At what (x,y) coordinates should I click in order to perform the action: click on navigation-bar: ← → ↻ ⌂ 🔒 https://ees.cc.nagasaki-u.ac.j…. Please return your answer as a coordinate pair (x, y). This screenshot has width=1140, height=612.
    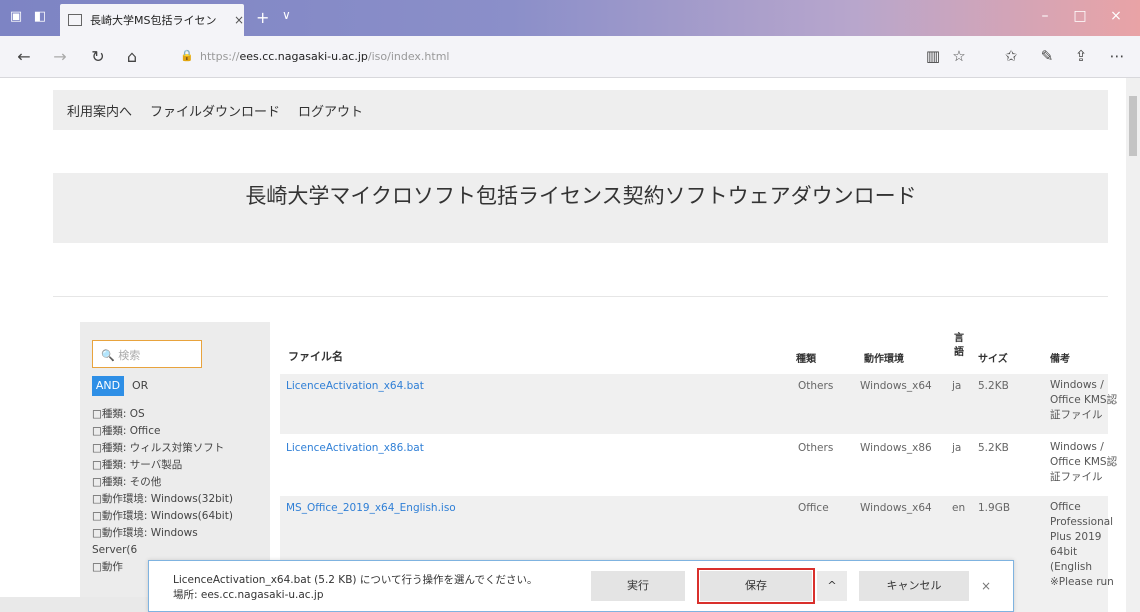
    Looking at the image, I should click on (570, 57).